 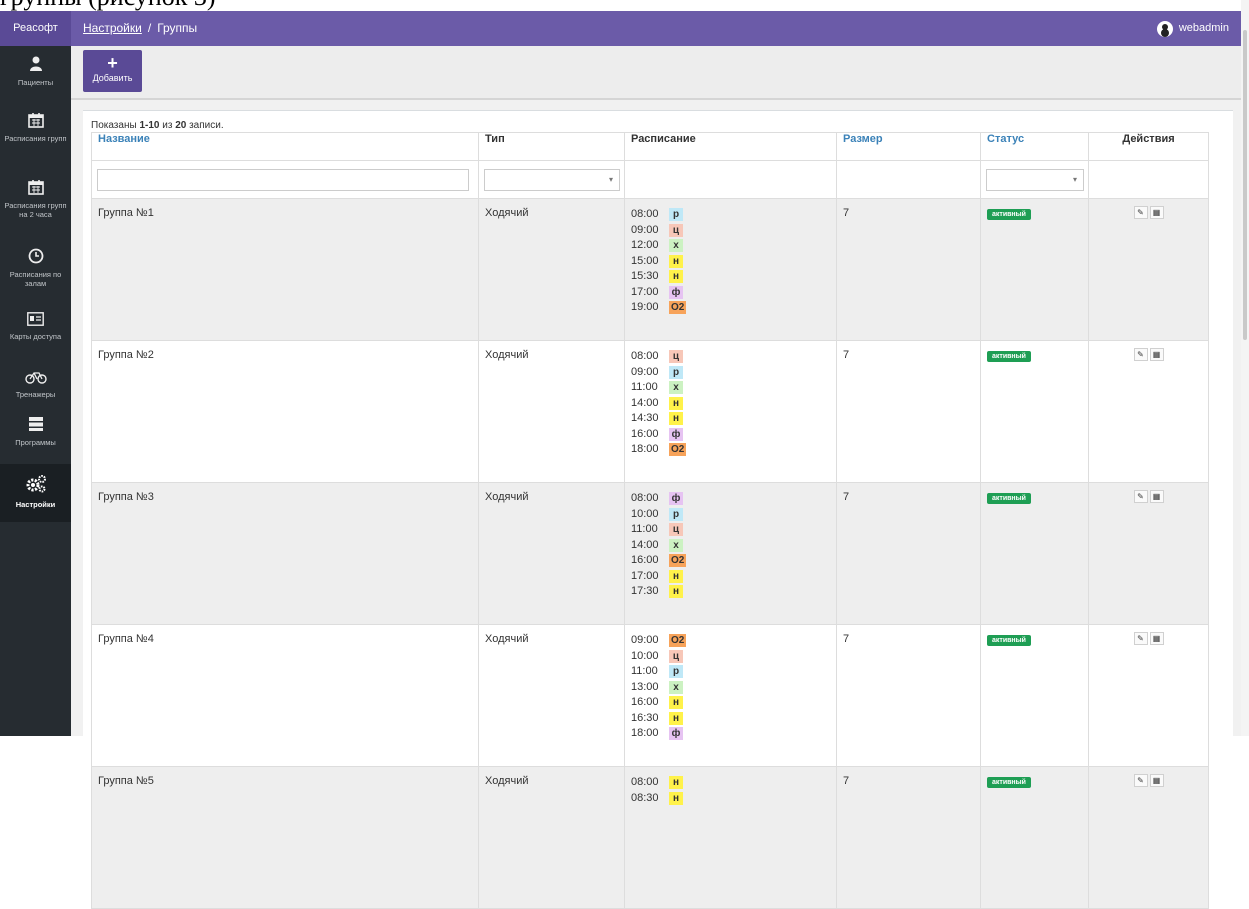 I want to click on user-avatar-icon, so click(x=1164, y=28).